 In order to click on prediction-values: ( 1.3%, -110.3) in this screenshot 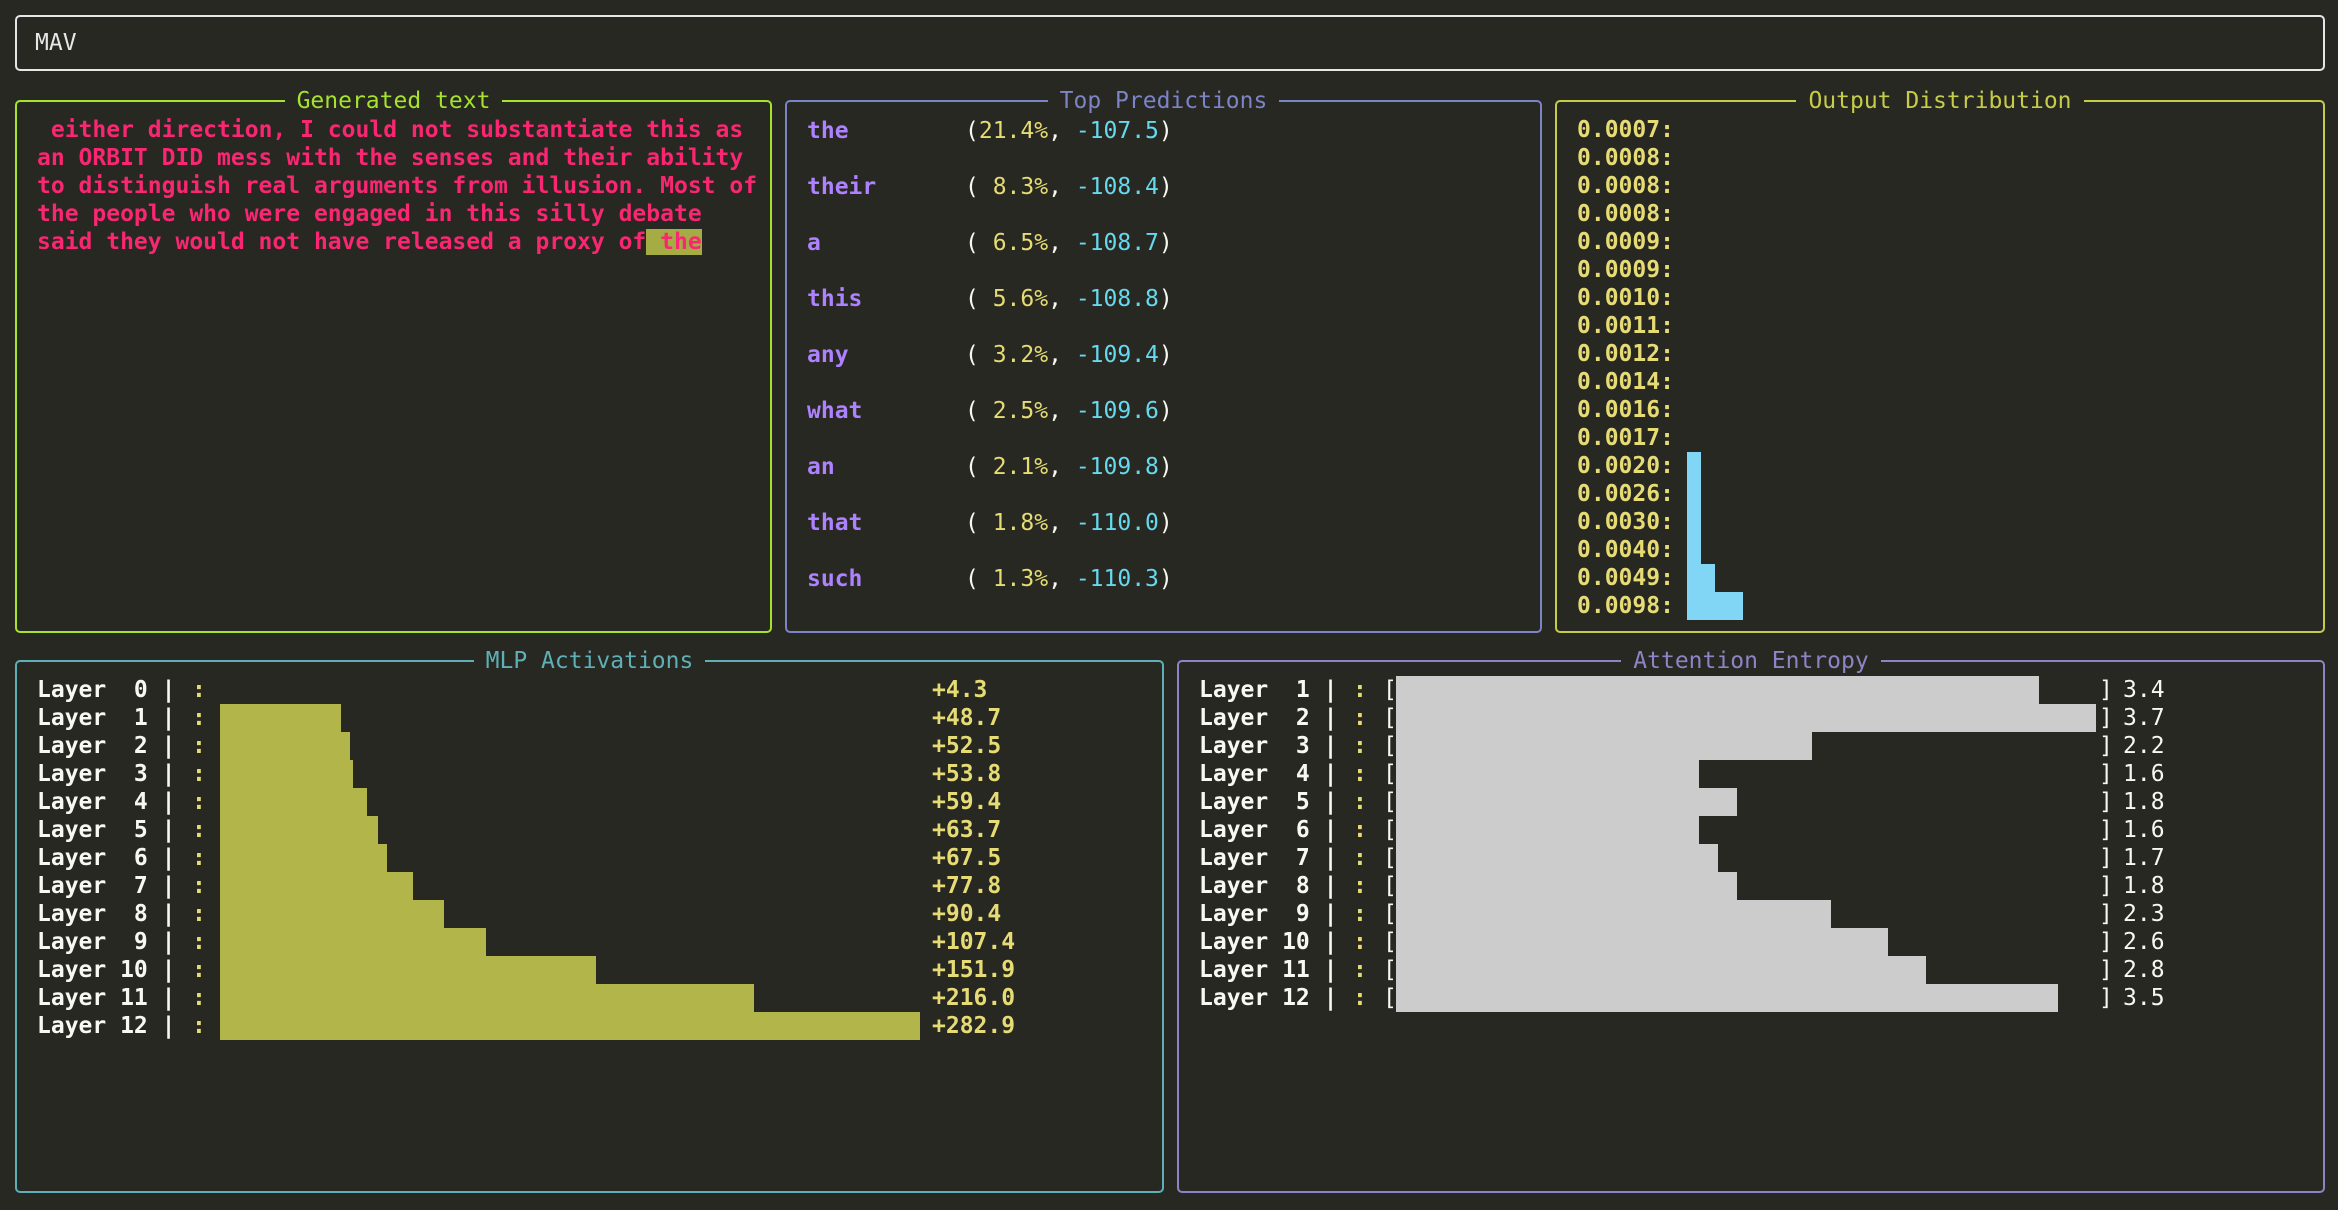, I will do `click(1069, 579)`.